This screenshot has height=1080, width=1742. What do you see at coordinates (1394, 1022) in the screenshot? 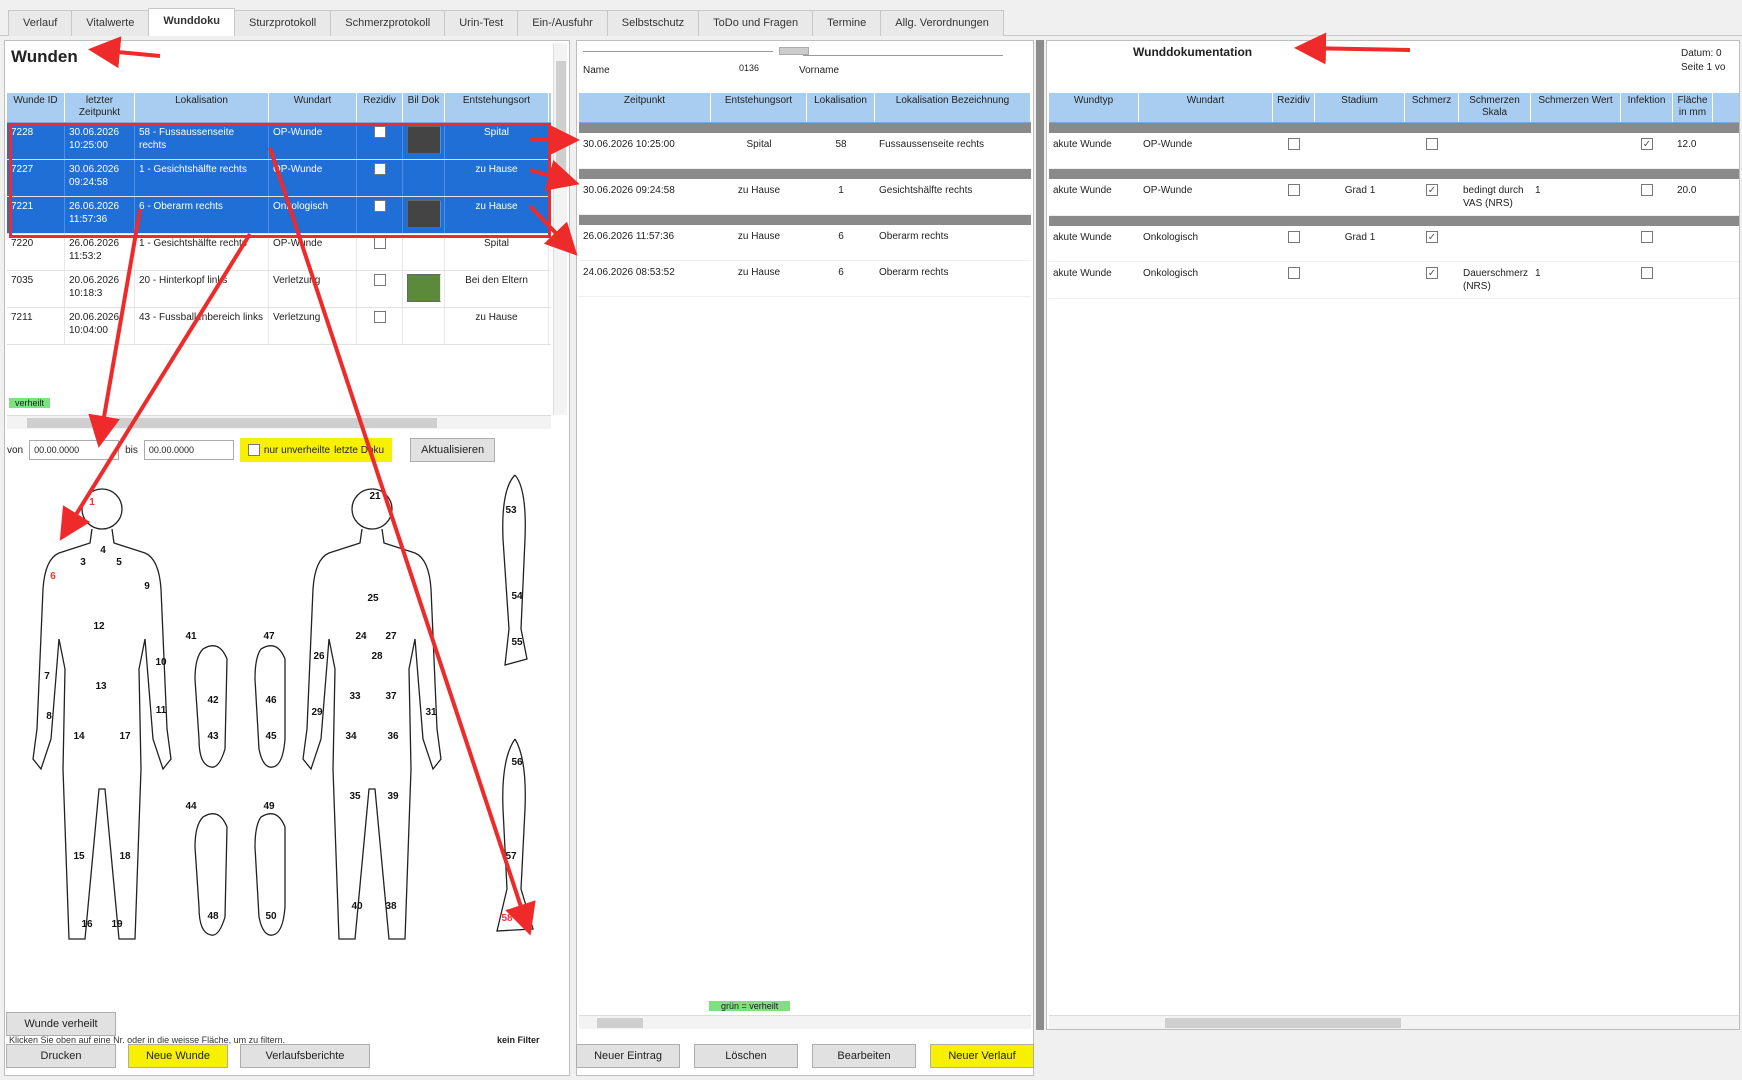
I see `documentation-horizontal-scrollbar` at bounding box center [1394, 1022].